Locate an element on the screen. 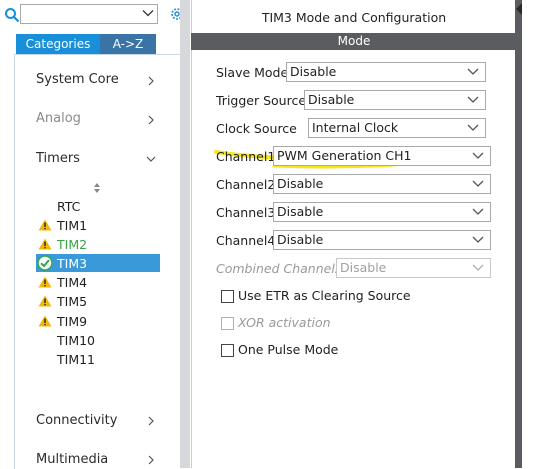 This screenshot has height=469, width=554. channel2-select: Disable is located at coordinates (382, 184).